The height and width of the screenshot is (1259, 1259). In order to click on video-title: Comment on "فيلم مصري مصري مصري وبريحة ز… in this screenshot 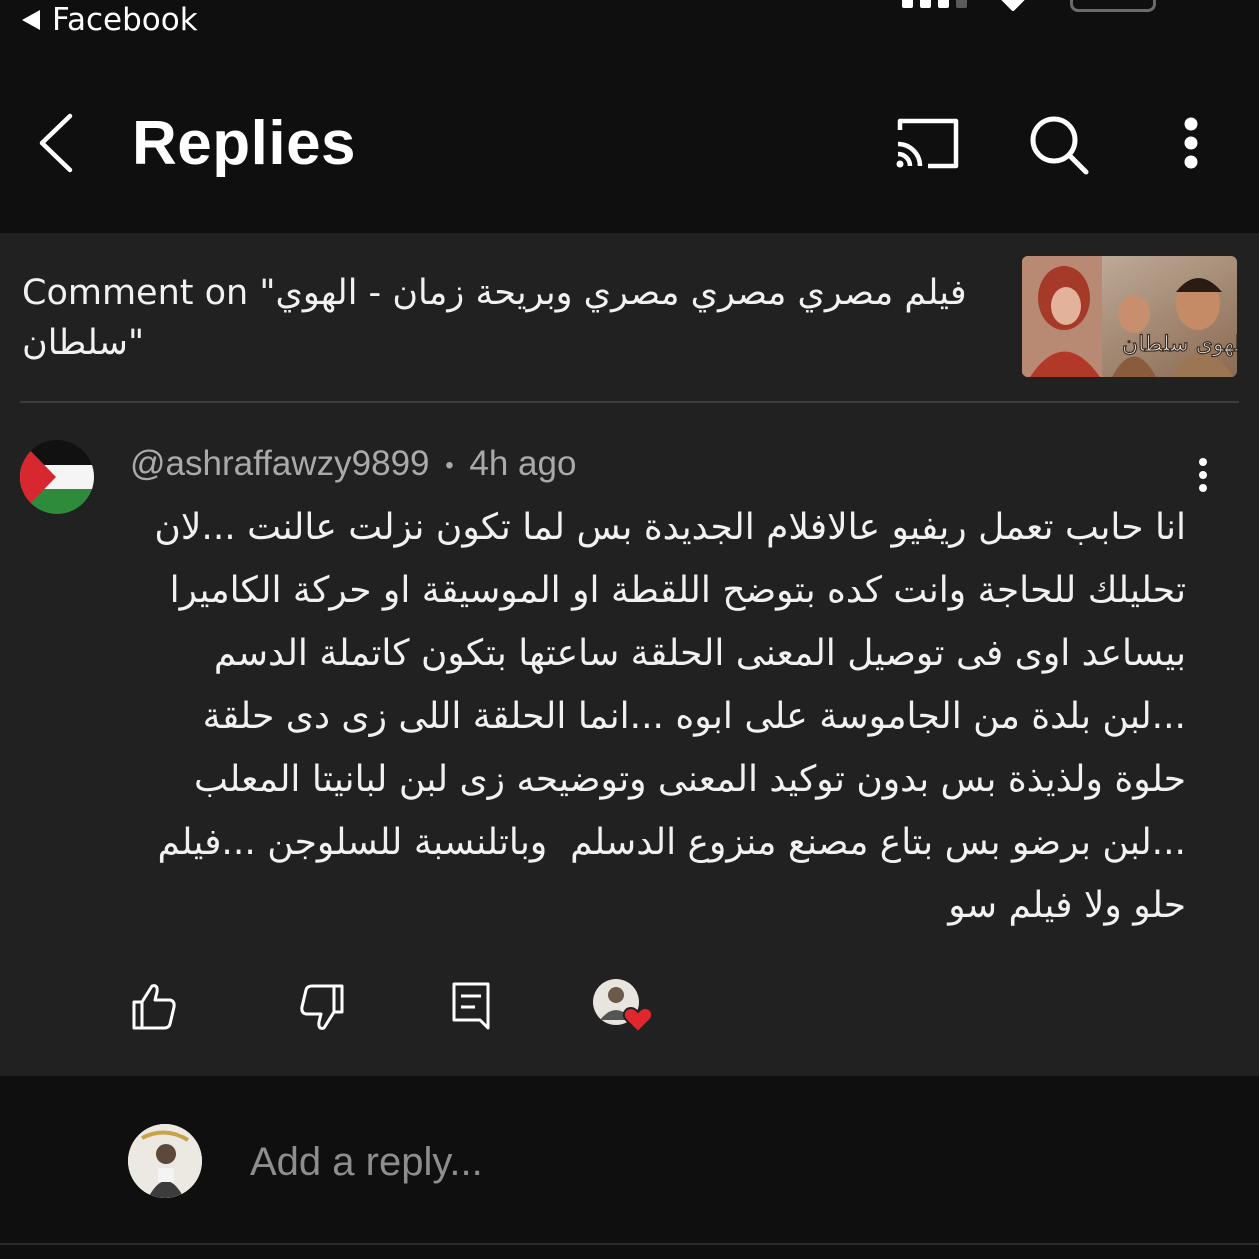, I will do `click(502, 318)`.